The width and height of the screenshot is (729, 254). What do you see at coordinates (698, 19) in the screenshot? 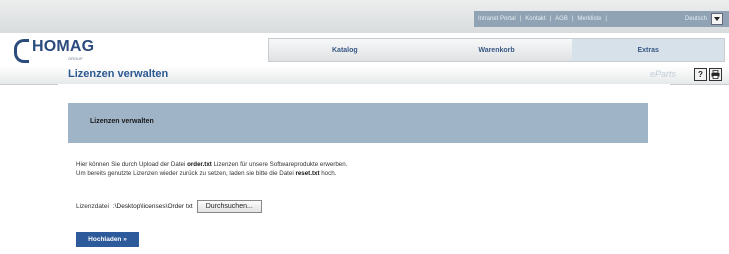
I see `language-select: Deutsch` at bounding box center [698, 19].